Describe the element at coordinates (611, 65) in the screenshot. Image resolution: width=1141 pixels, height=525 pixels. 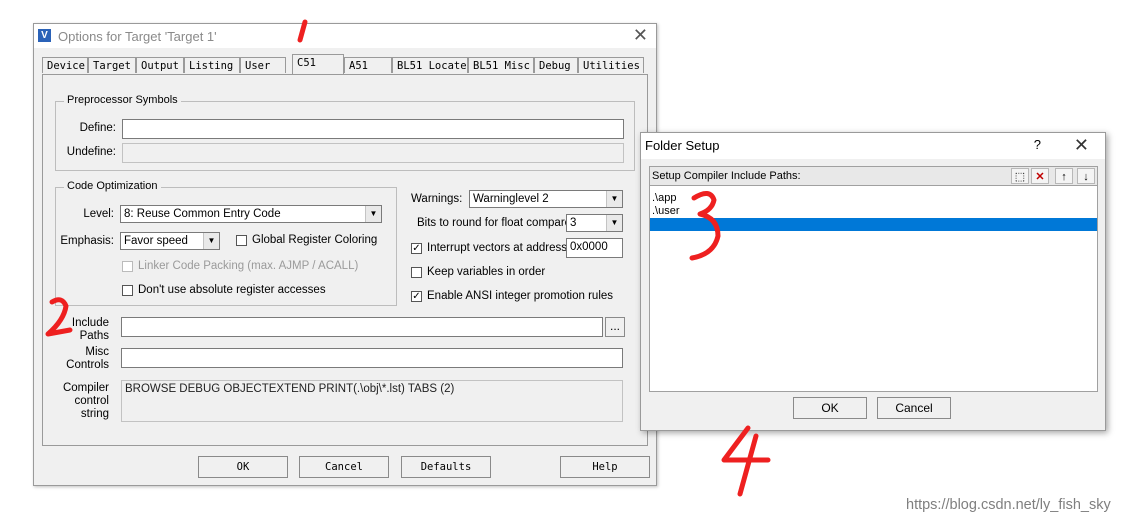
I see `tab-utilities: Utilities` at that location.